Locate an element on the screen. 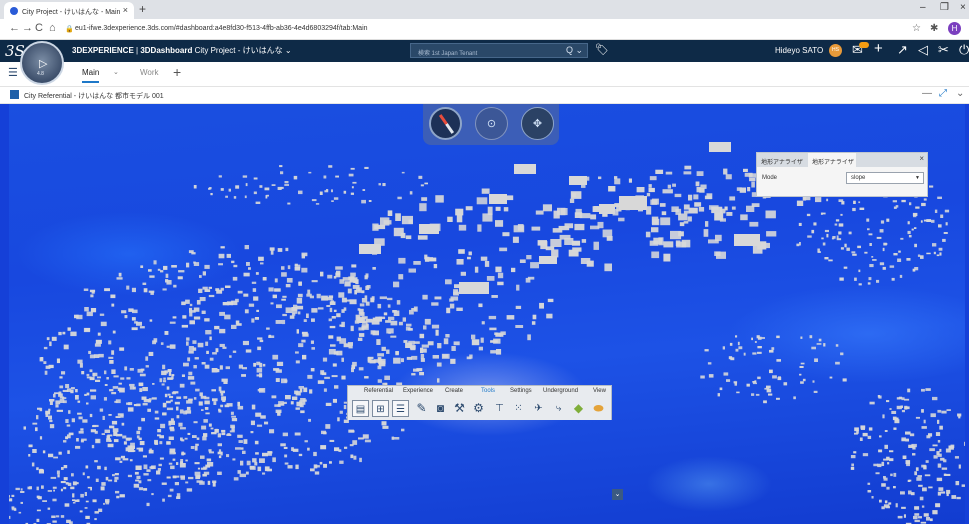  reload-icon: C is located at coordinates (39, 28).